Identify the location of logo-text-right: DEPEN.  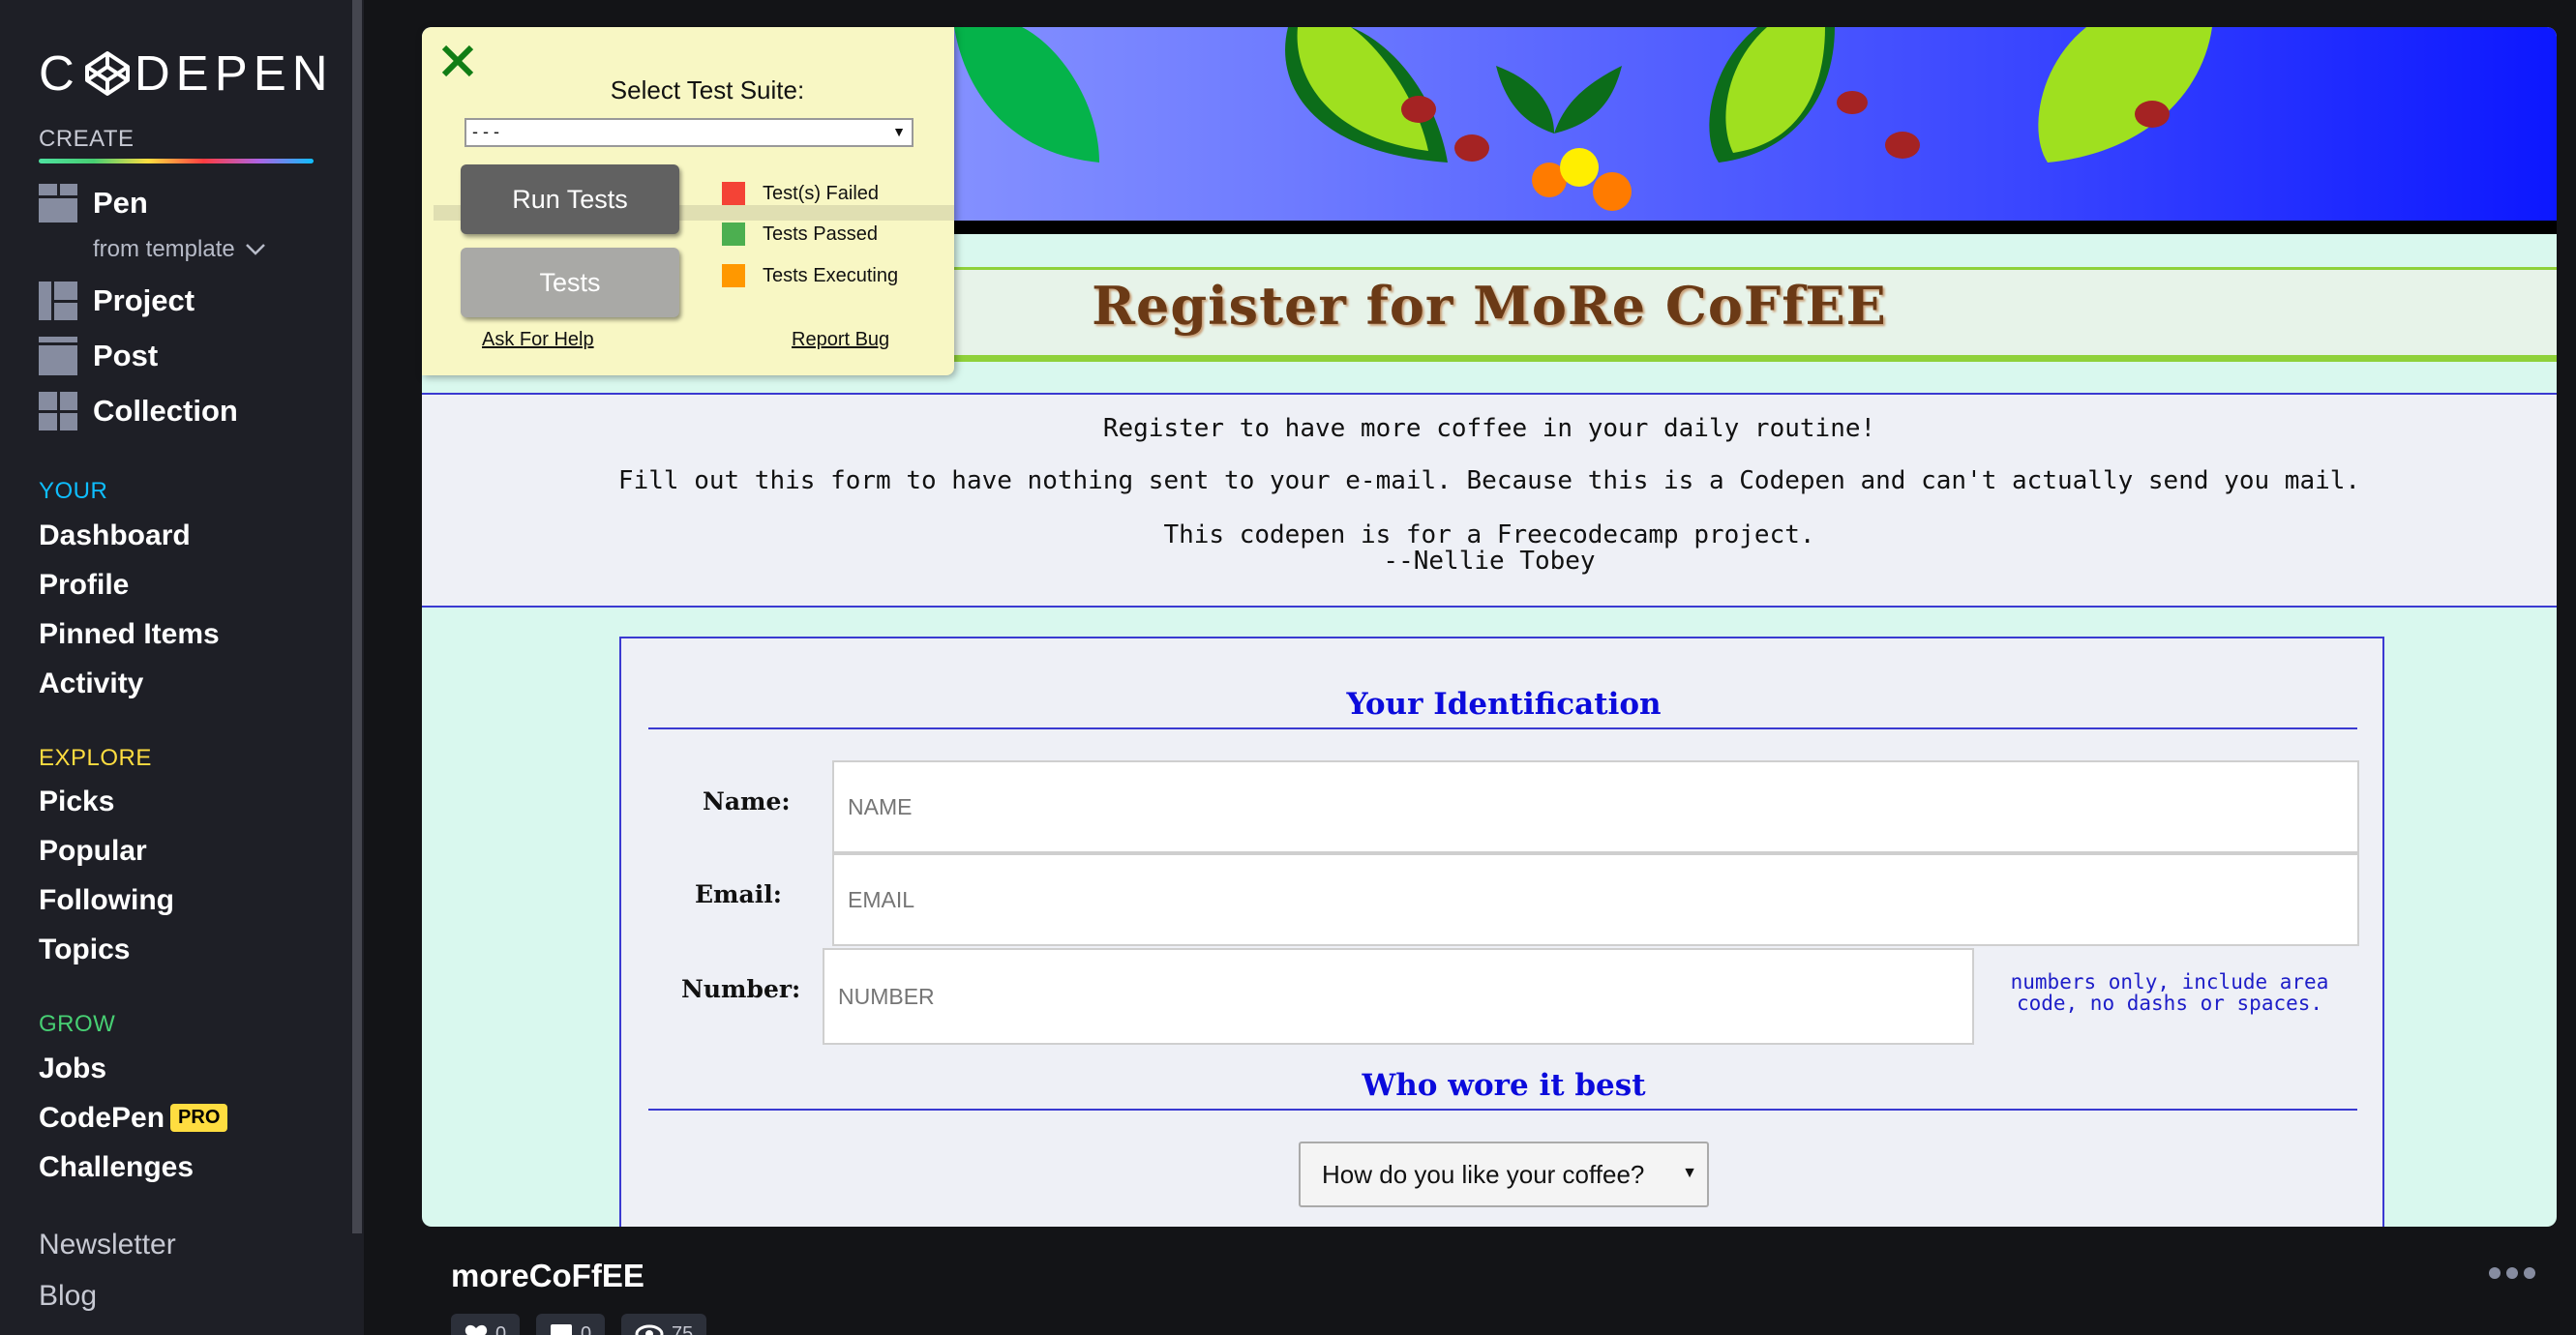
(234, 73).